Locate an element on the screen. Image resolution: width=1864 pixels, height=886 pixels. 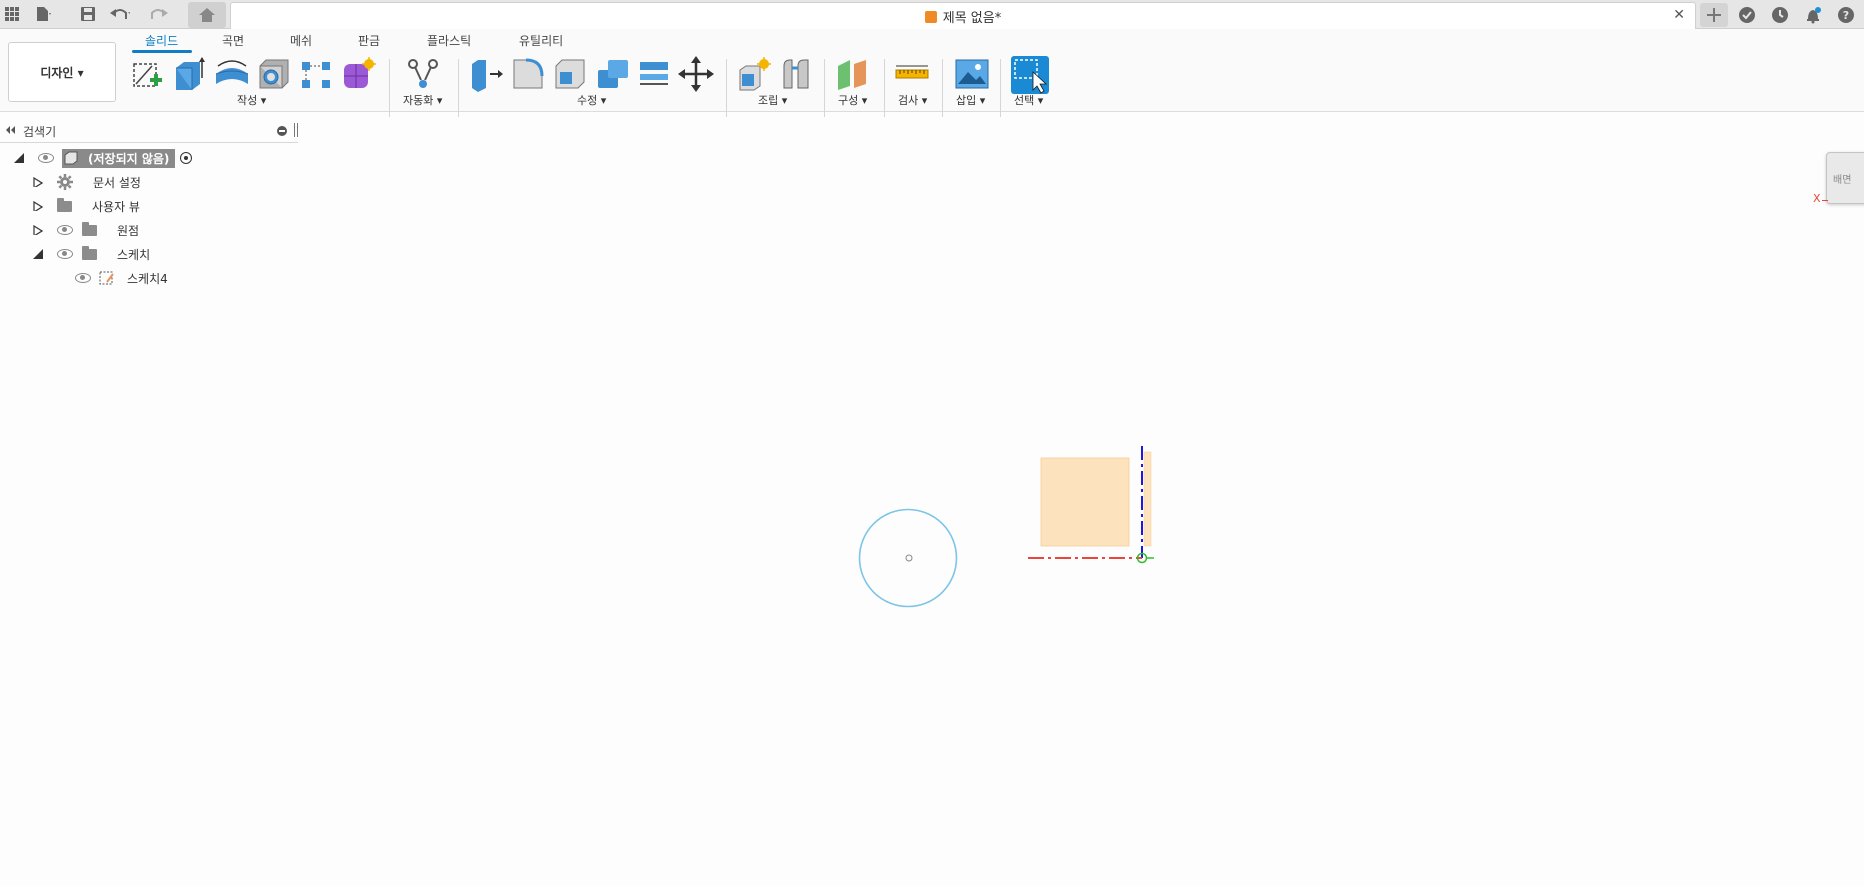
sketch-circle is located at coordinates (908, 558).